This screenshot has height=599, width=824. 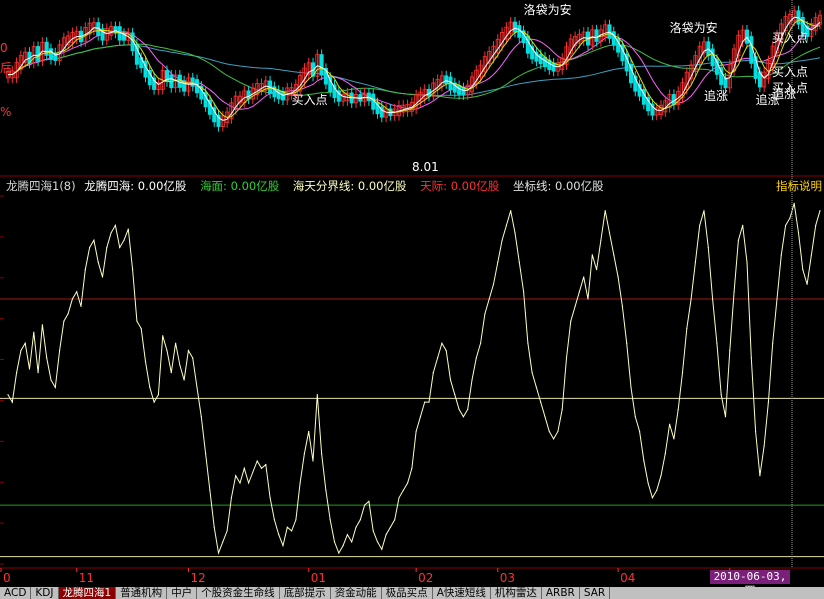 I want to click on x-tick-label: 03, so click(x=507, y=578).